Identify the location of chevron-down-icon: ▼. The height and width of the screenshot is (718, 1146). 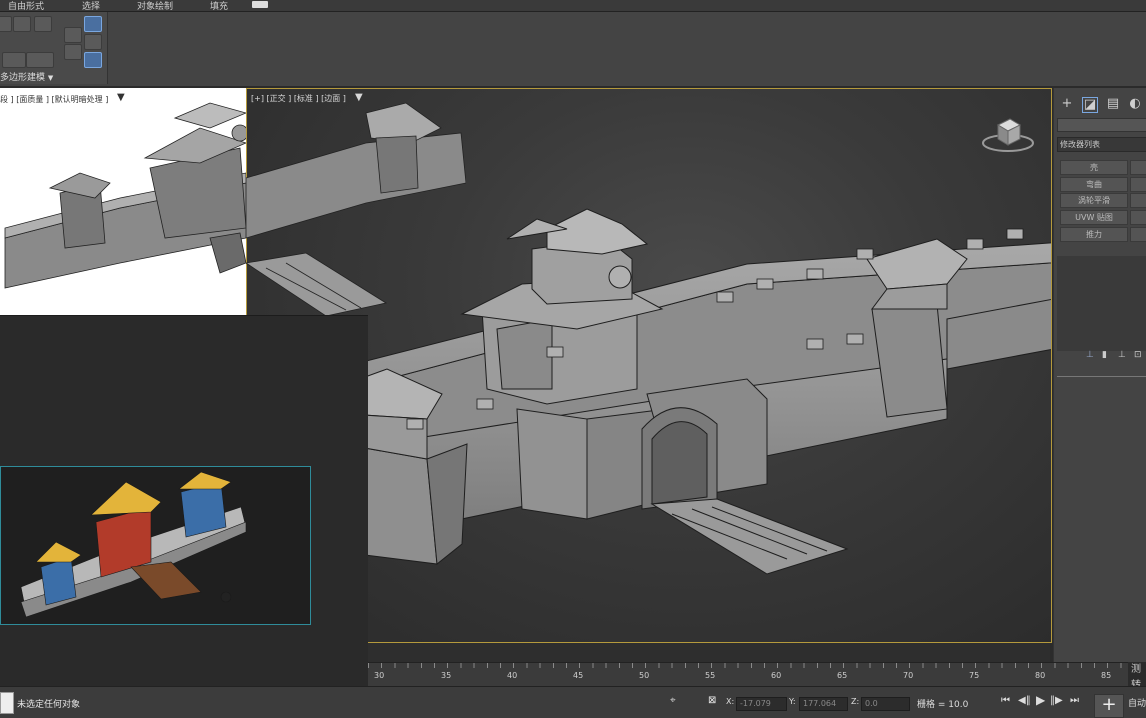
(50, 78).